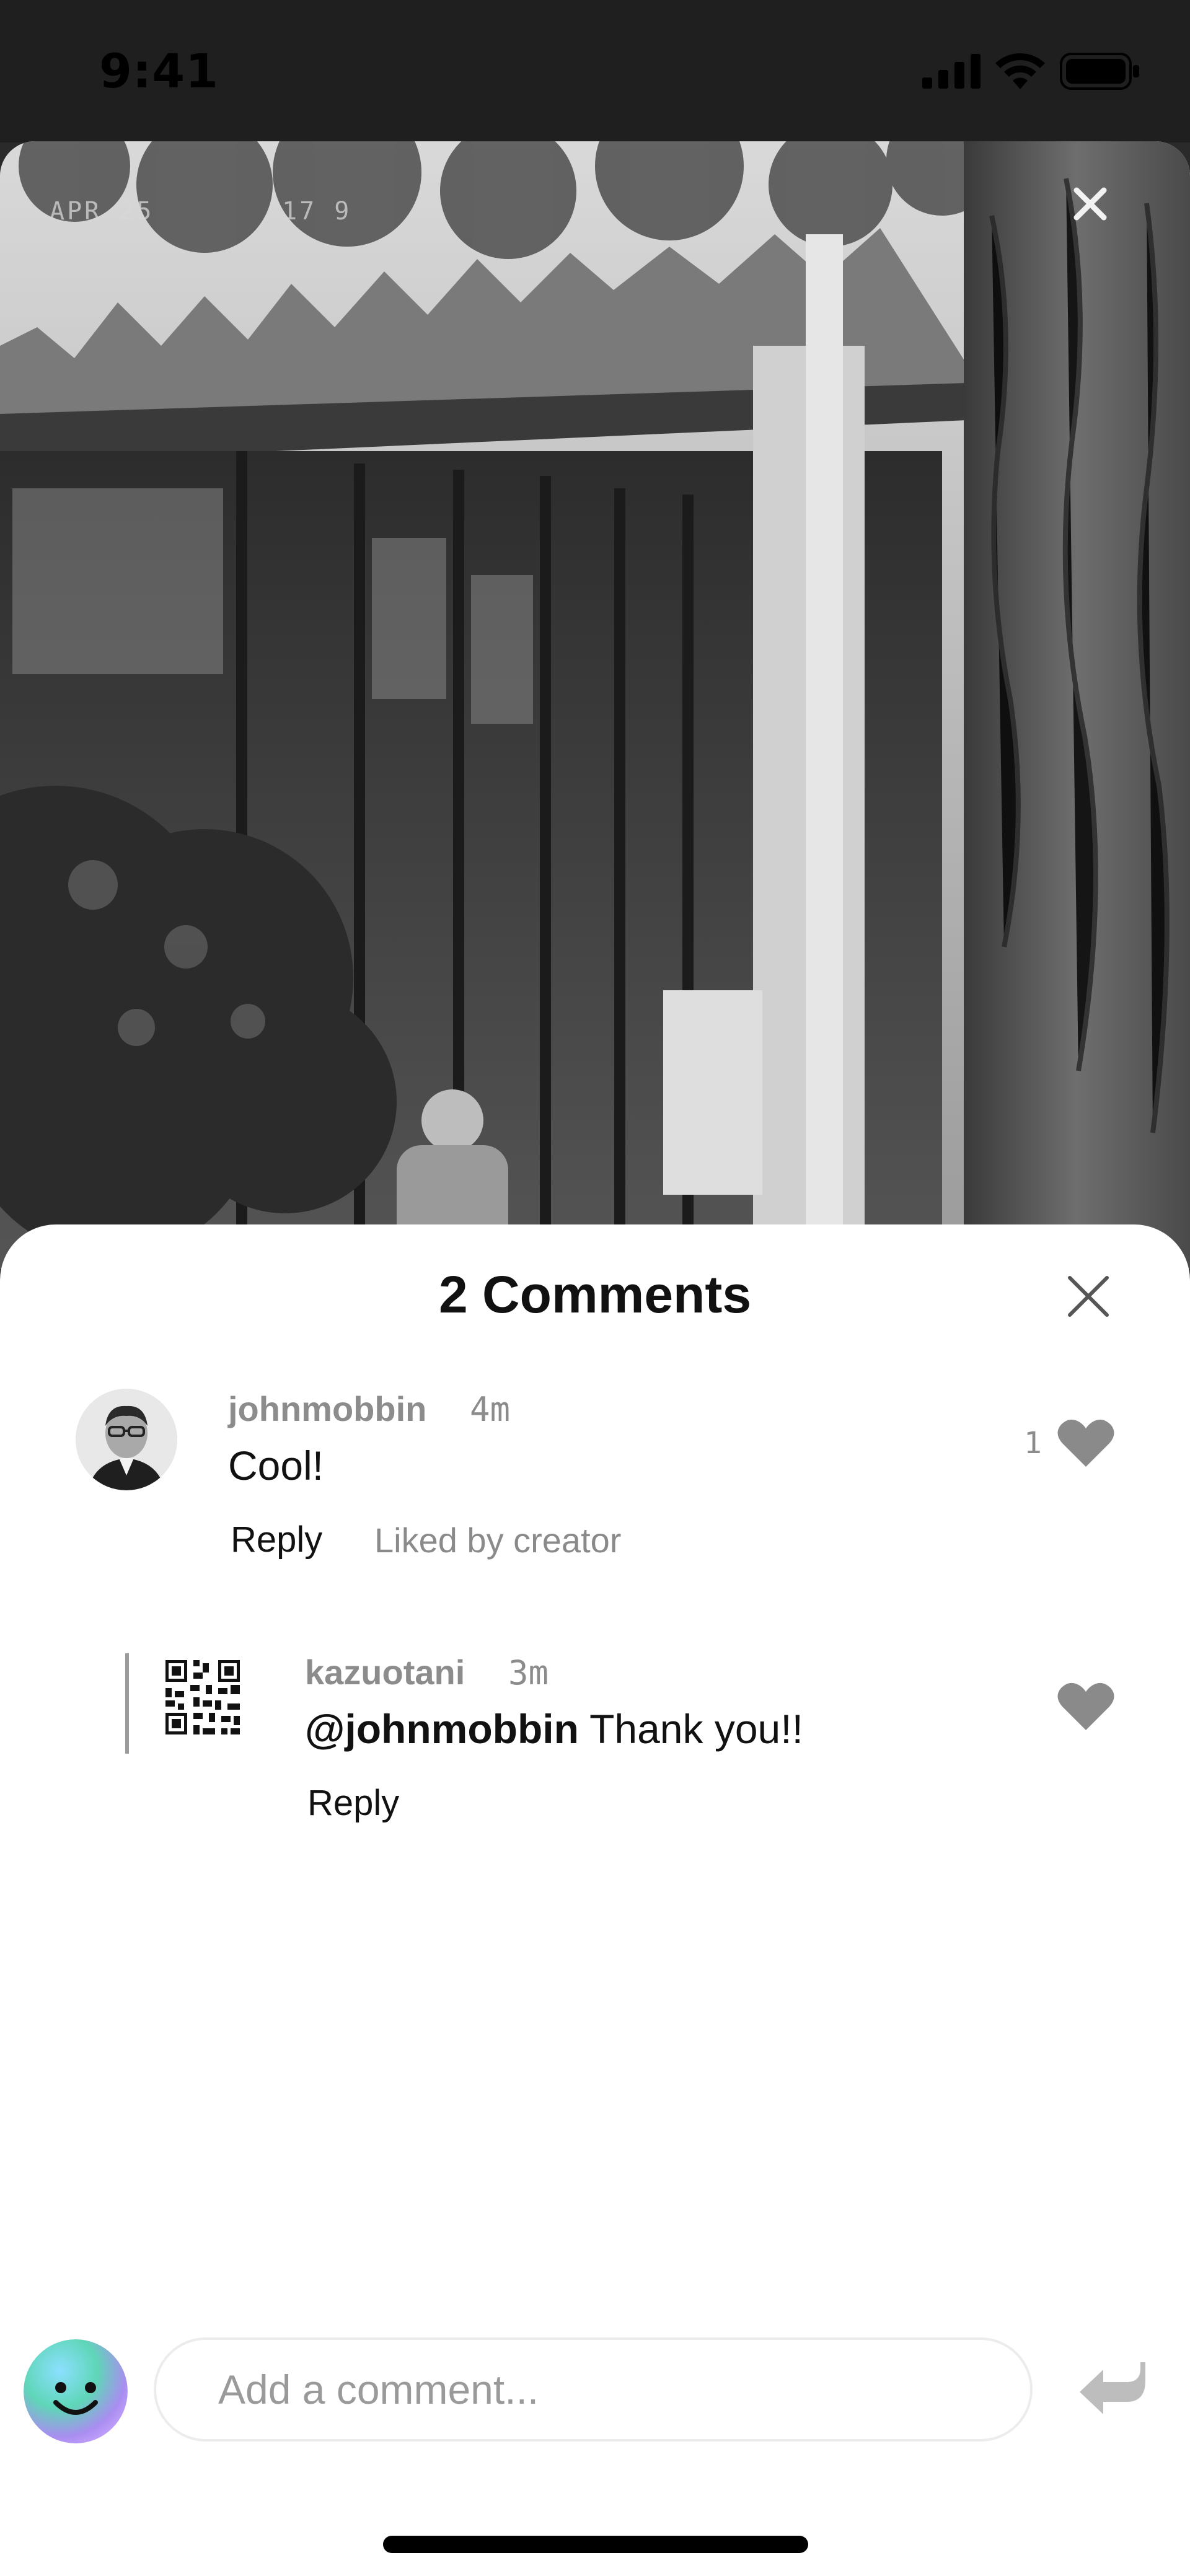 The width and height of the screenshot is (1190, 2576). I want to click on comment-username: johnmobbin, so click(327, 1409).